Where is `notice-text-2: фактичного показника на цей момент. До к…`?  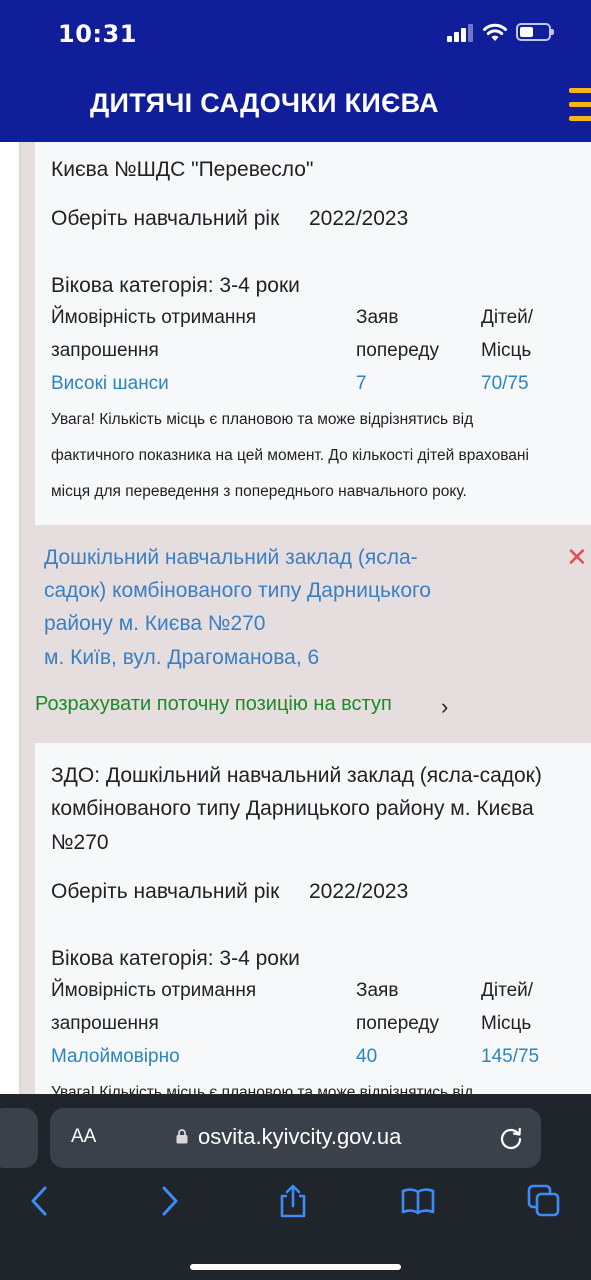
notice-text-2: фактичного показника на цей момент. До к… is located at coordinates (290, 455).